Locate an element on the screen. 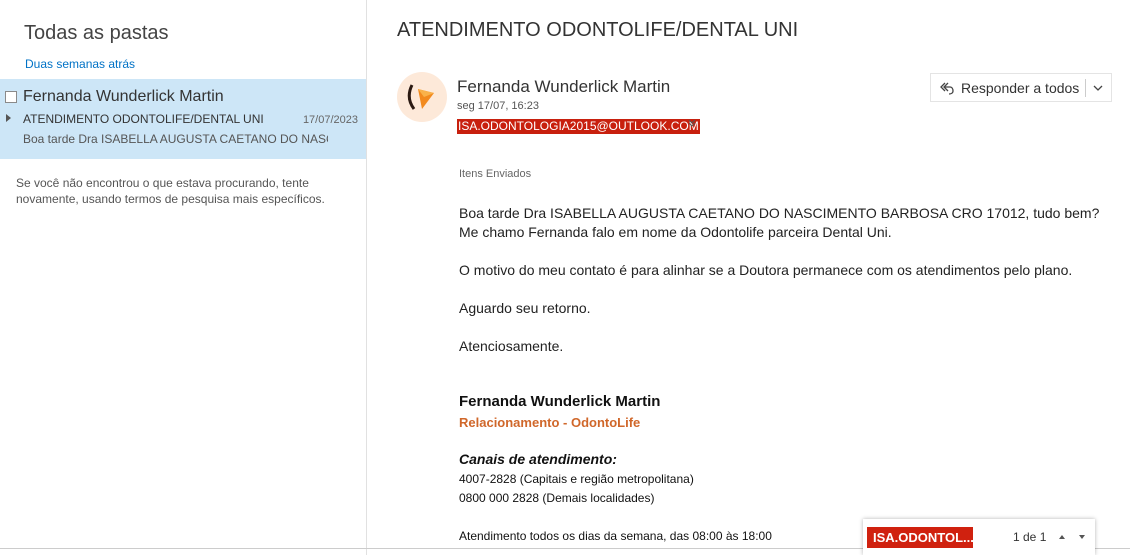 Image resolution: width=1130 pixels, height=555 pixels. list-item-sender: Fernanda Wunderlick Martin is located at coordinates (123, 96).